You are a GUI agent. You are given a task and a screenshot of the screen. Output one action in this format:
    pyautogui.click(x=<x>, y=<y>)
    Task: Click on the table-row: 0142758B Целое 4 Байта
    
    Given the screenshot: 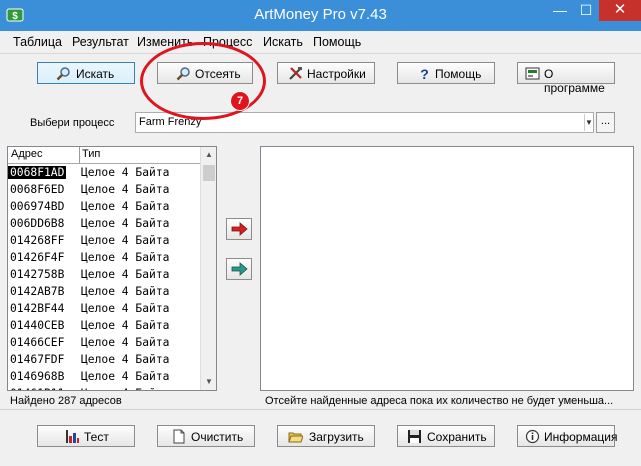 What is the action you would take?
    pyautogui.click(x=104, y=274)
    